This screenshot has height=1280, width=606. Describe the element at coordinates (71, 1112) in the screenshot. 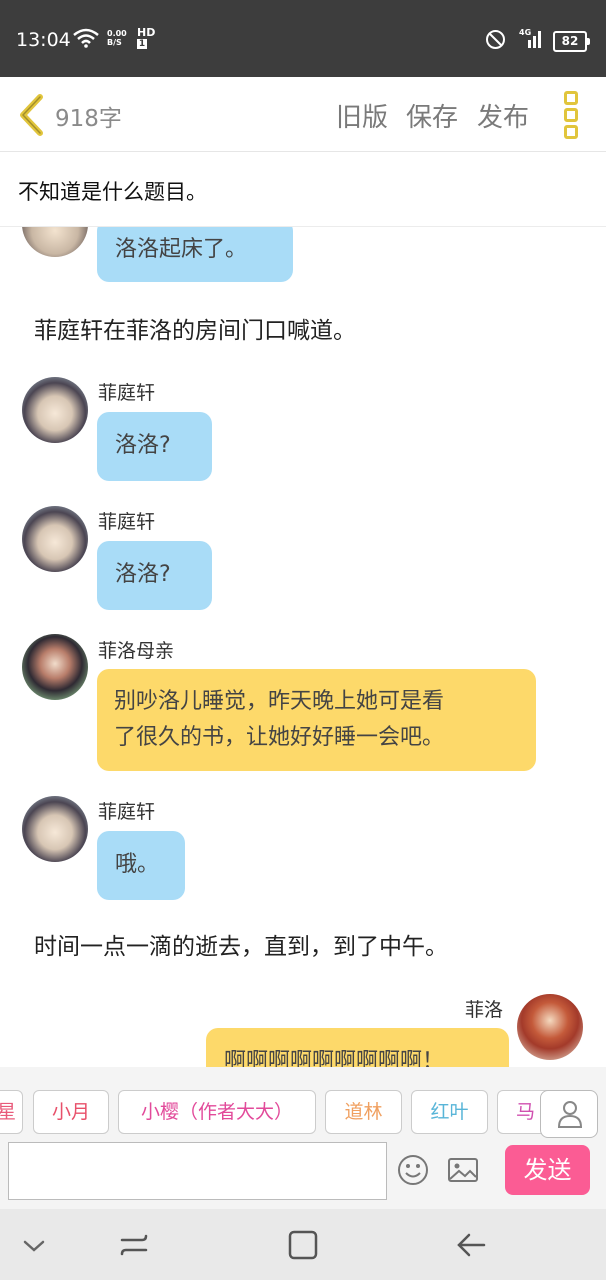

I see `character-chip: 小月` at that location.